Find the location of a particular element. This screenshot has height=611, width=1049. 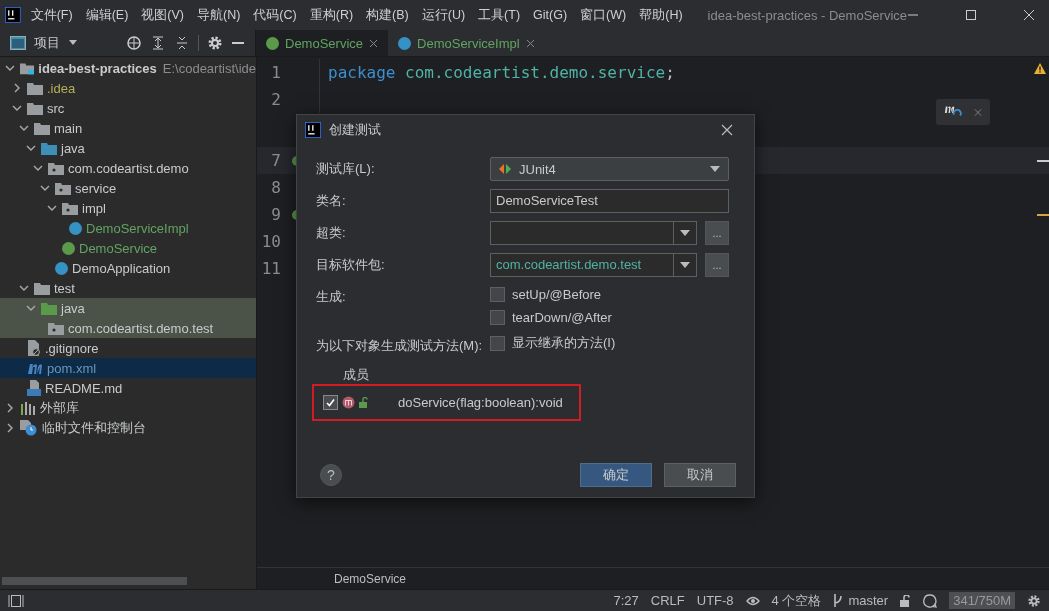

locate-icon is located at coordinates (134, 43).